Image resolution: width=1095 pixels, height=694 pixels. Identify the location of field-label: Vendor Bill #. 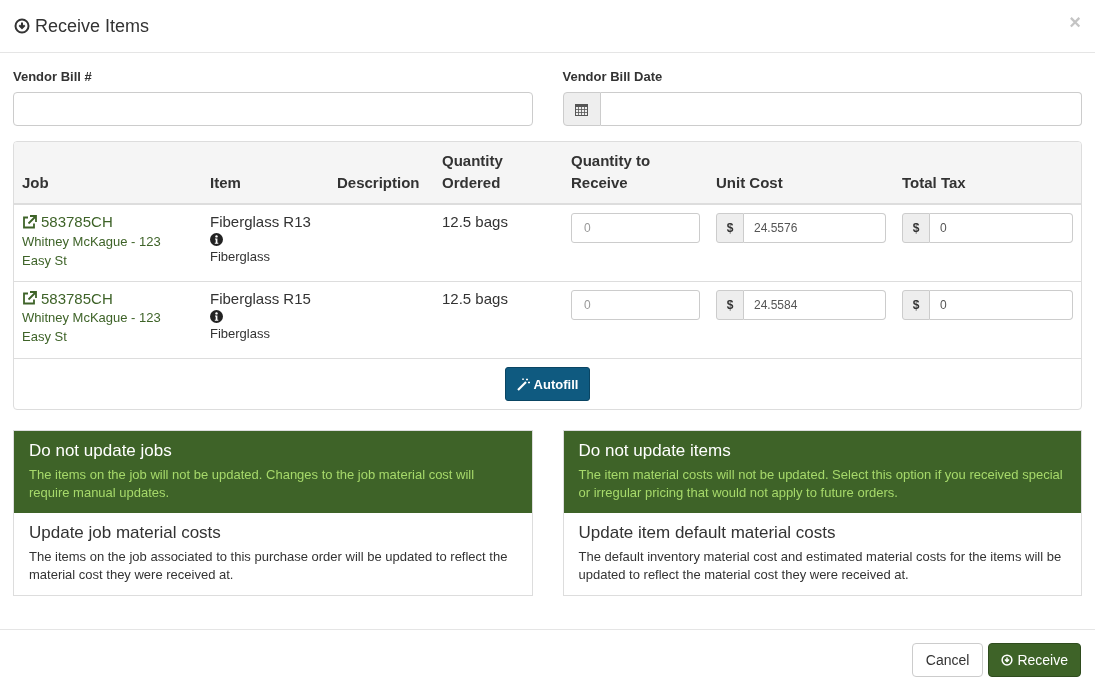
(53, 76).